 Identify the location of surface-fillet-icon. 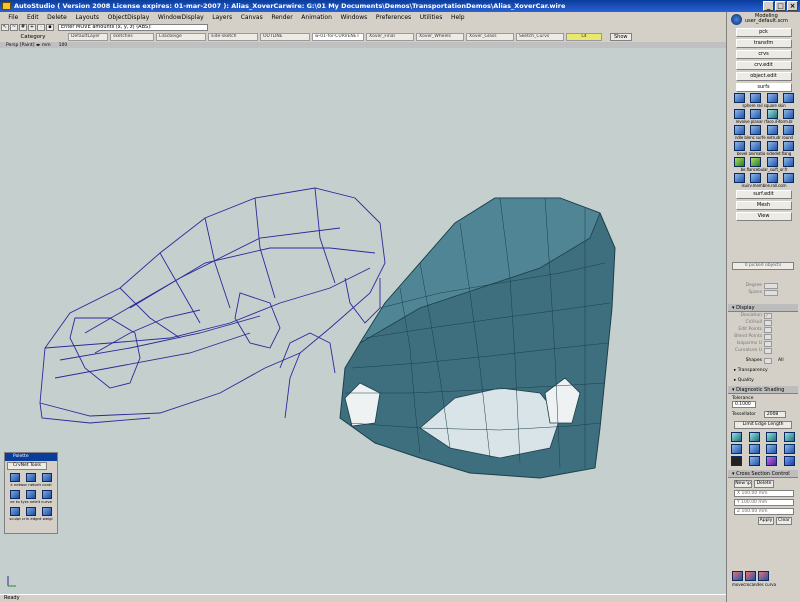
(772, 114).